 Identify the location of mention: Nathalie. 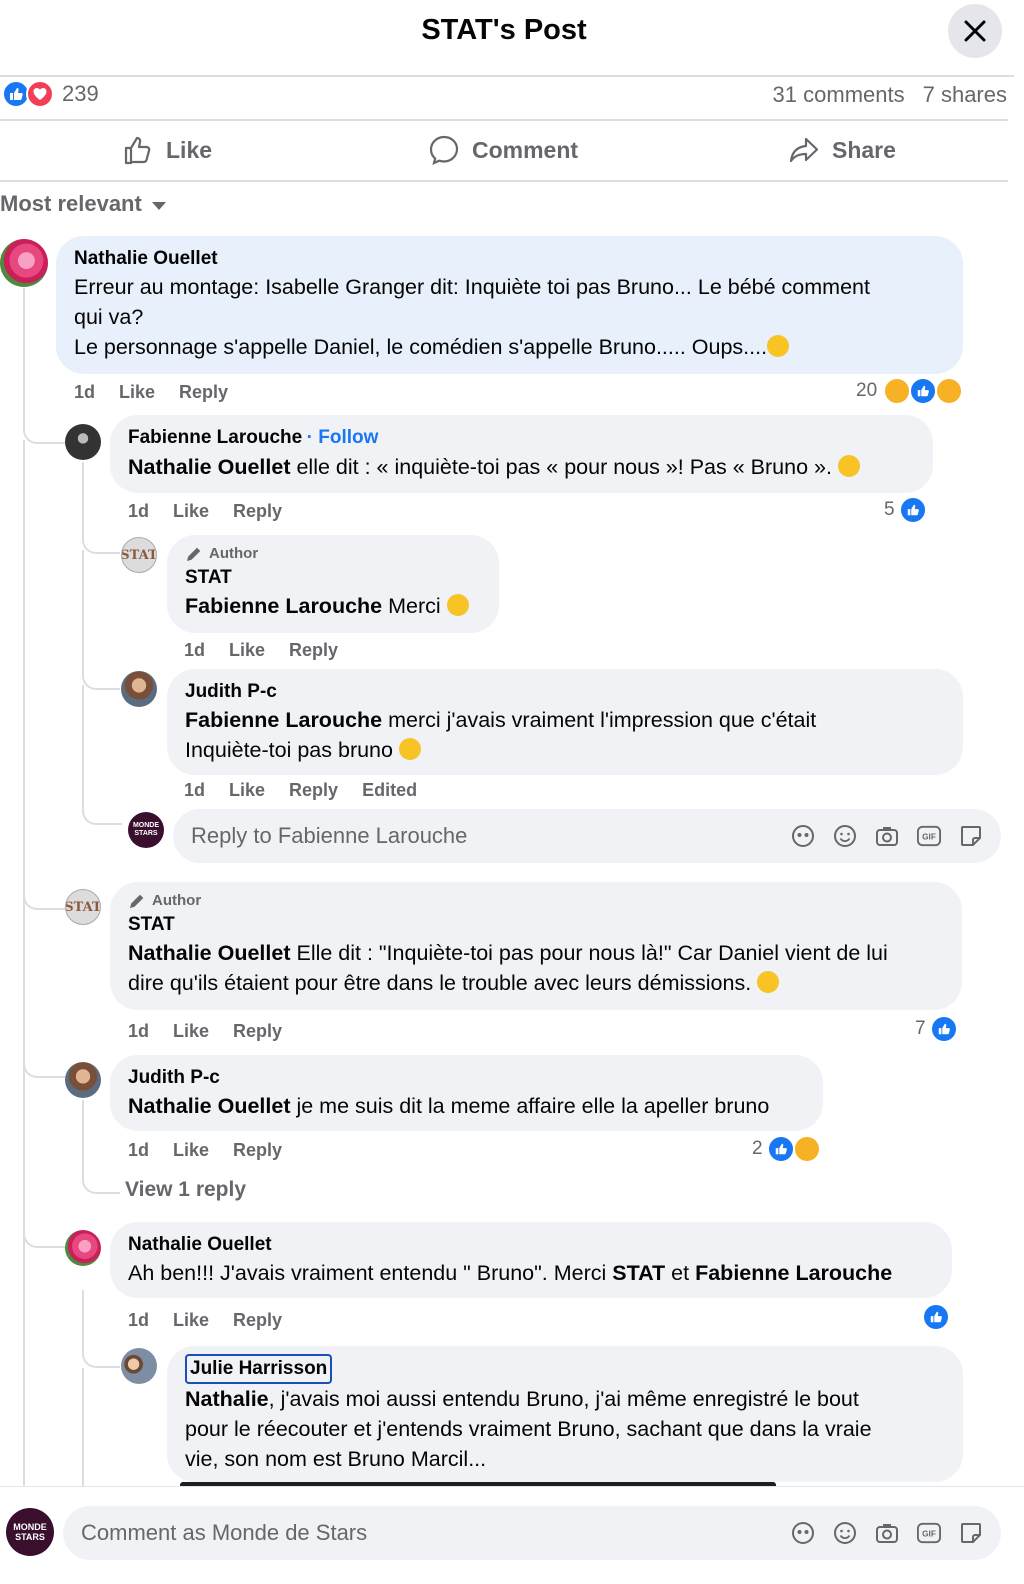
(227, 1399).